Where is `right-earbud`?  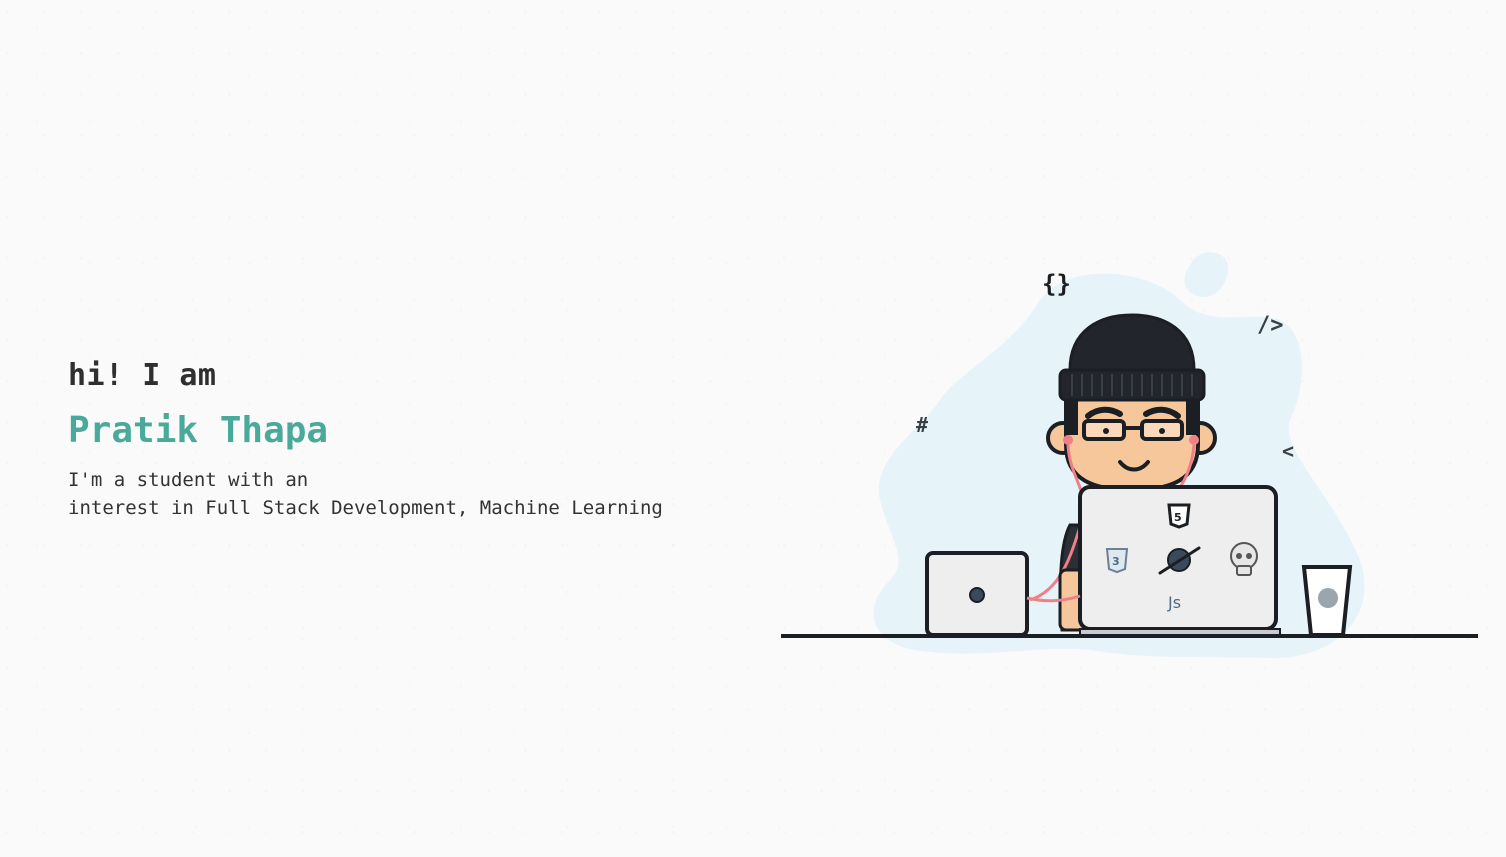 right-earbud is located at coordinates (1194, 440).